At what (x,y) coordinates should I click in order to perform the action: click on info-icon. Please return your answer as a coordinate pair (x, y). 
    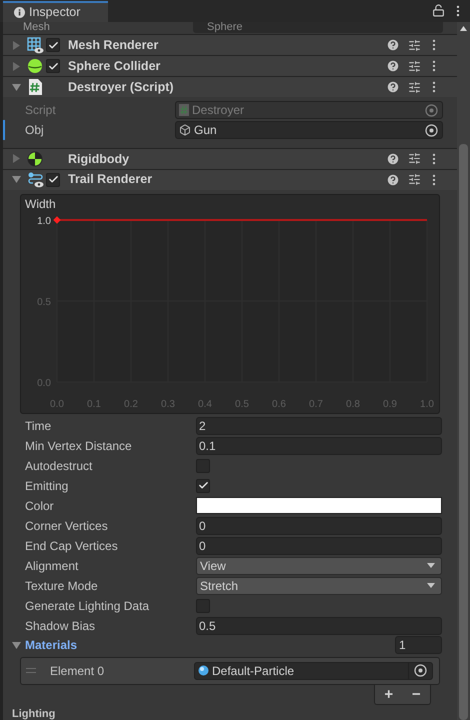
    Looking at the image, I should click on (19, 12).